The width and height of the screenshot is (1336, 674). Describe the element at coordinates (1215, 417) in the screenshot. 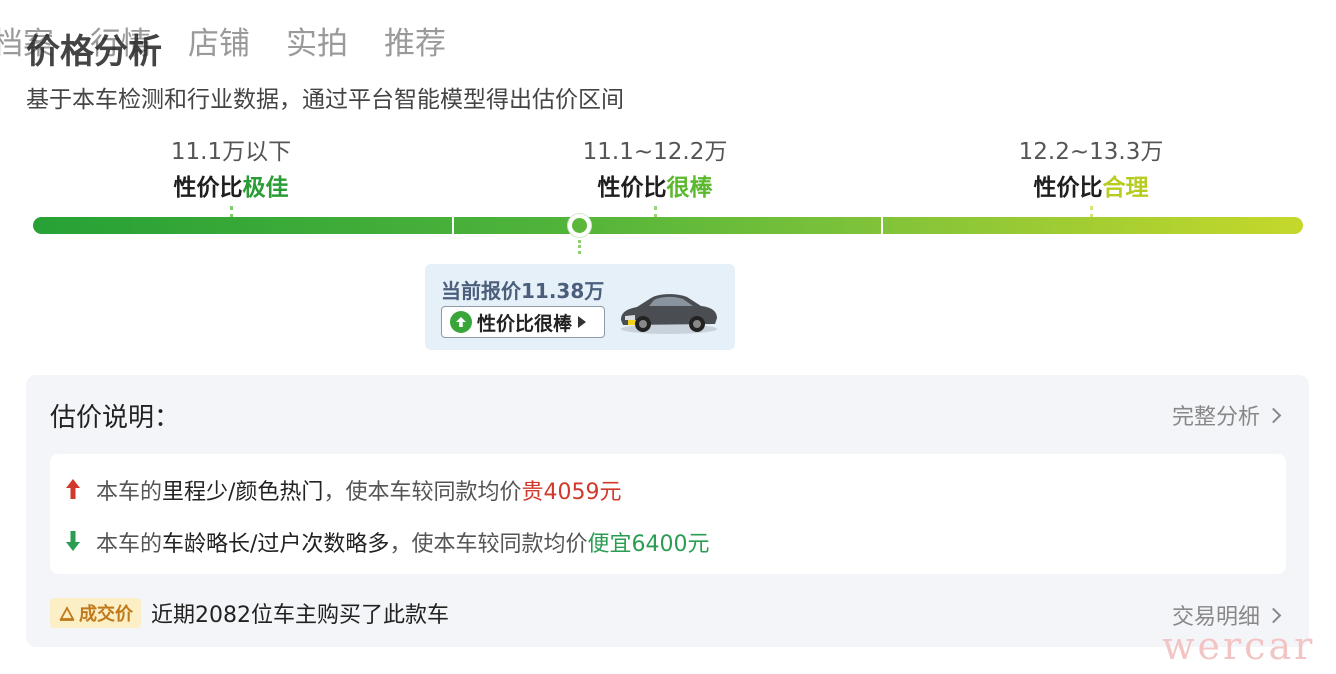

I see `full-analysis-label: 完整分析` at that location.